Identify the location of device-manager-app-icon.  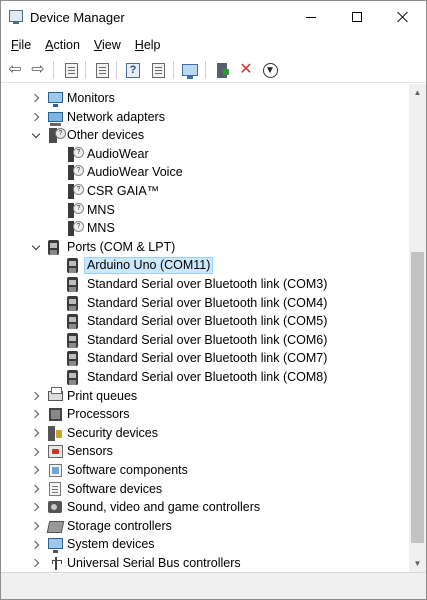
(16, 17).